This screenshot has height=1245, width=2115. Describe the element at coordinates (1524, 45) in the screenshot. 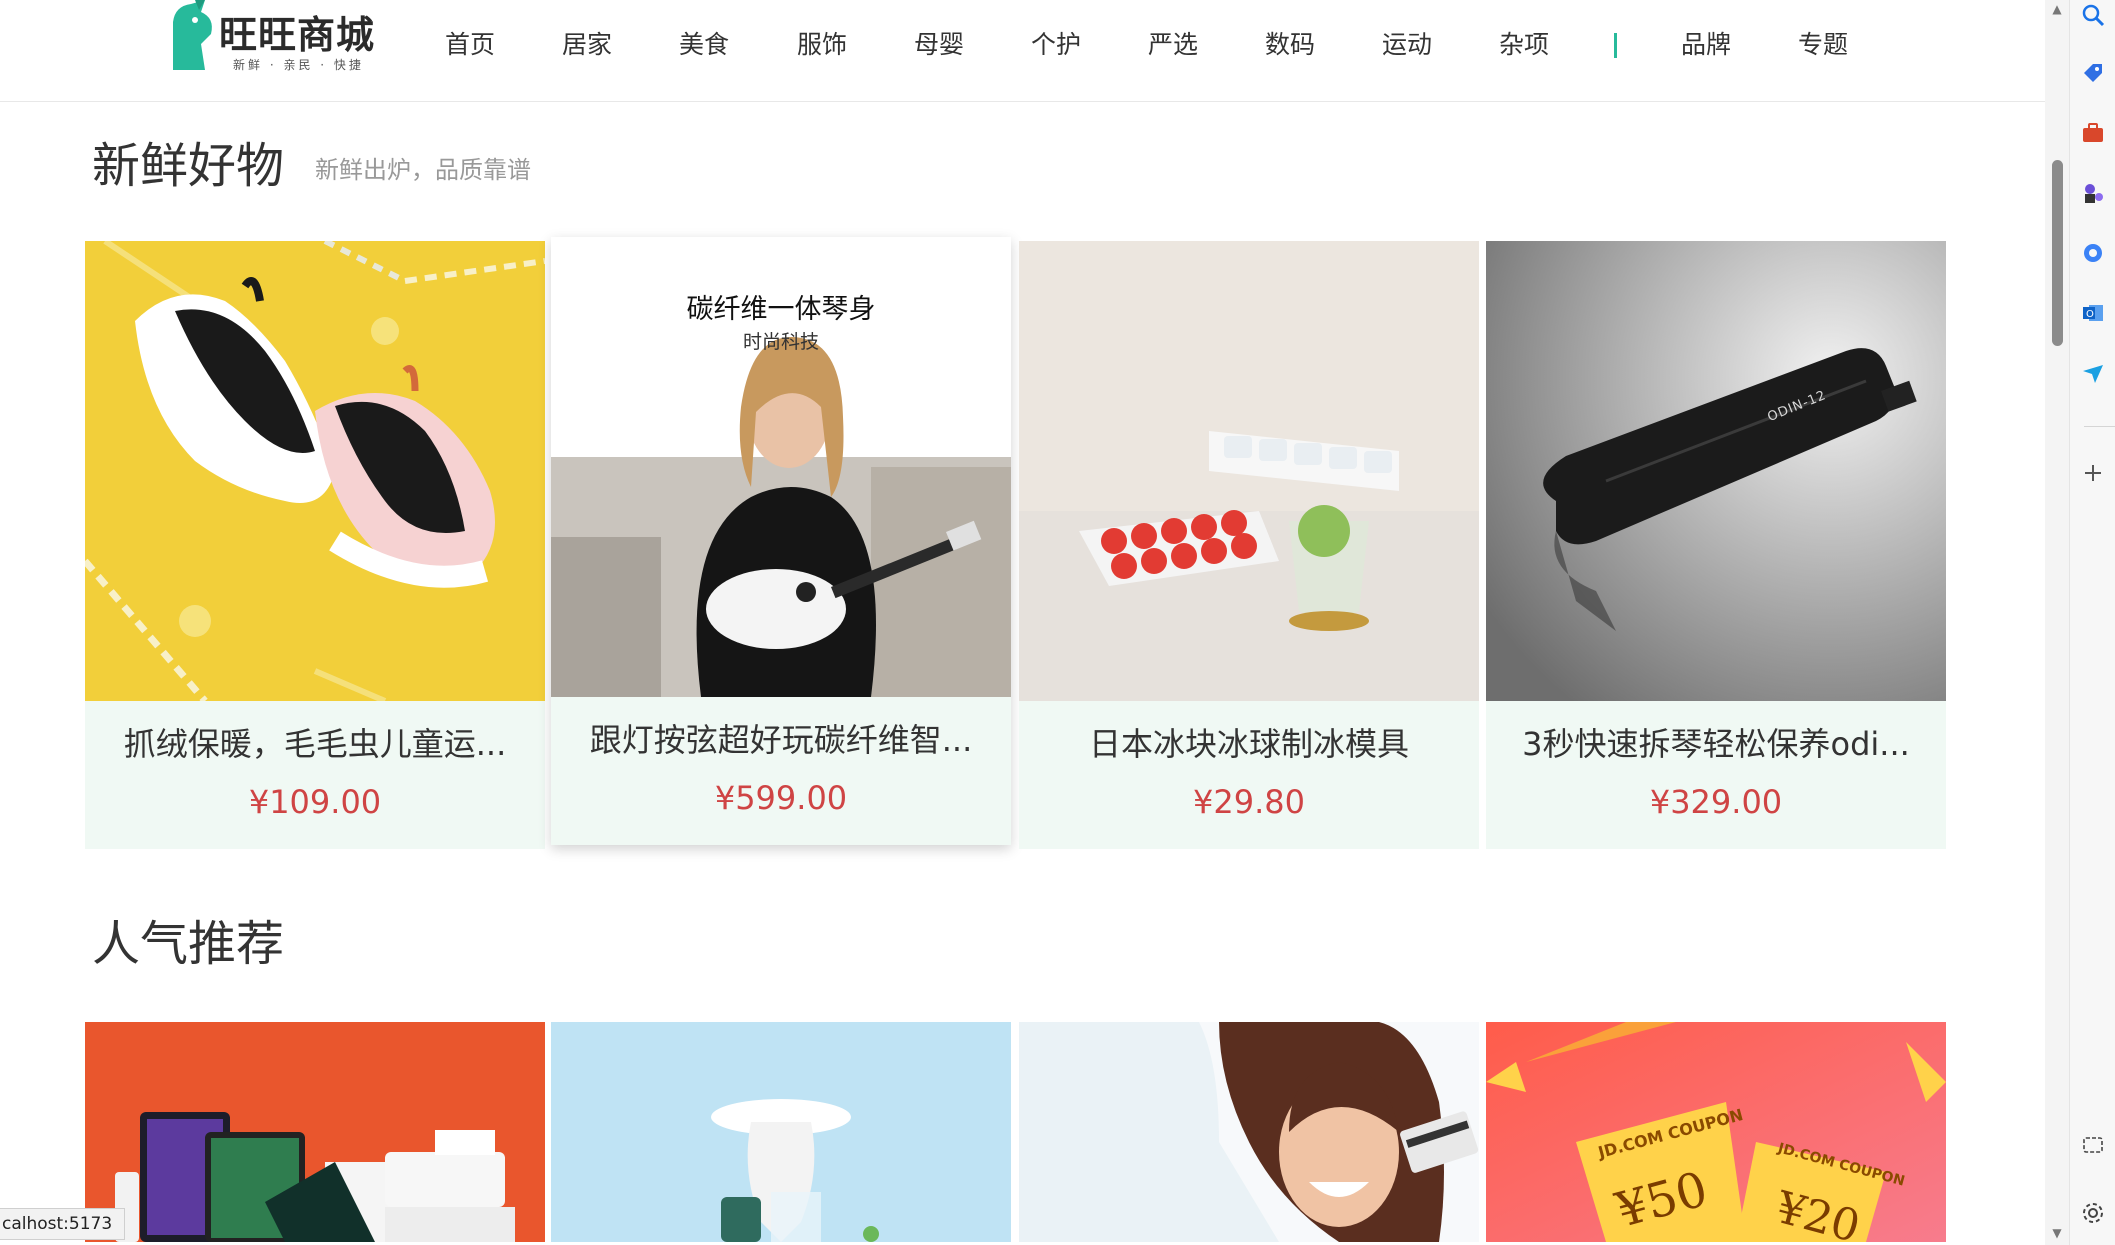

I see `nav-item-misc: 杂项` at that location.